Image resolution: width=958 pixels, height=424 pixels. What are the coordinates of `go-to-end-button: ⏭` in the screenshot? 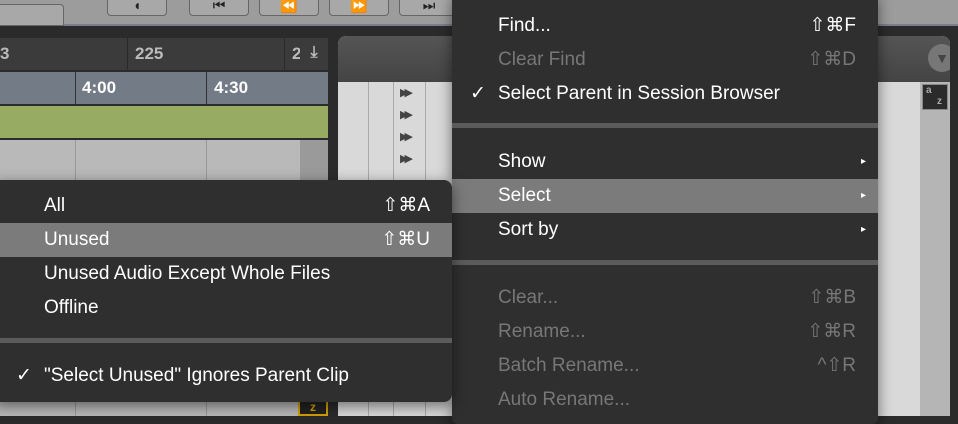 It's located at (429, 8).